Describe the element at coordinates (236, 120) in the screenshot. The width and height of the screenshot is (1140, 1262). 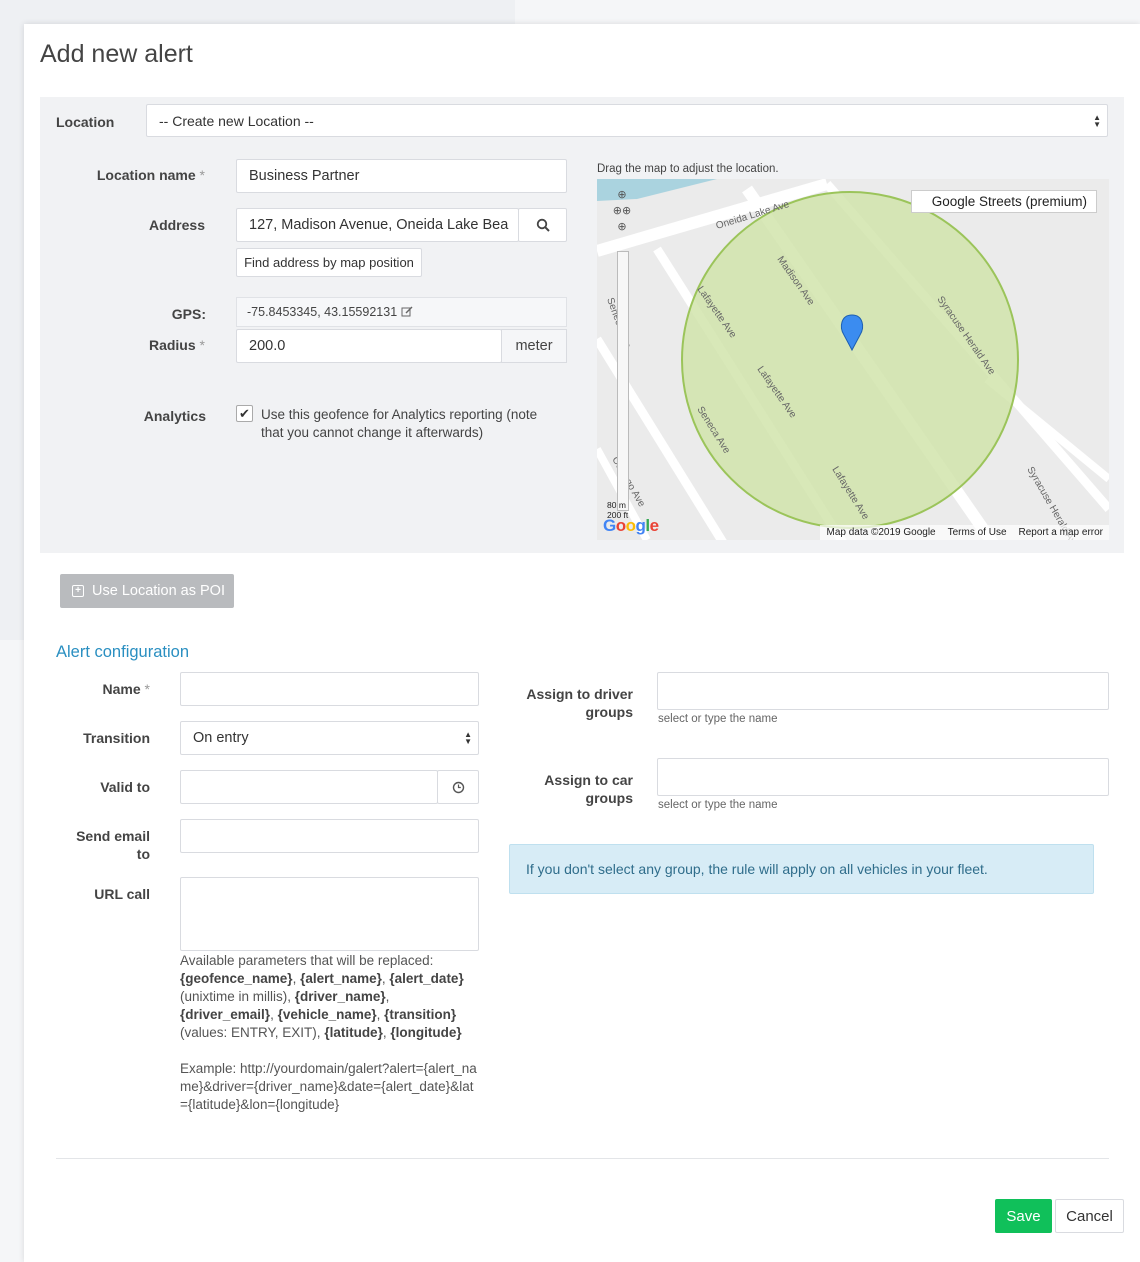
I see `location-select-value: -- Create new Location --` at that location.